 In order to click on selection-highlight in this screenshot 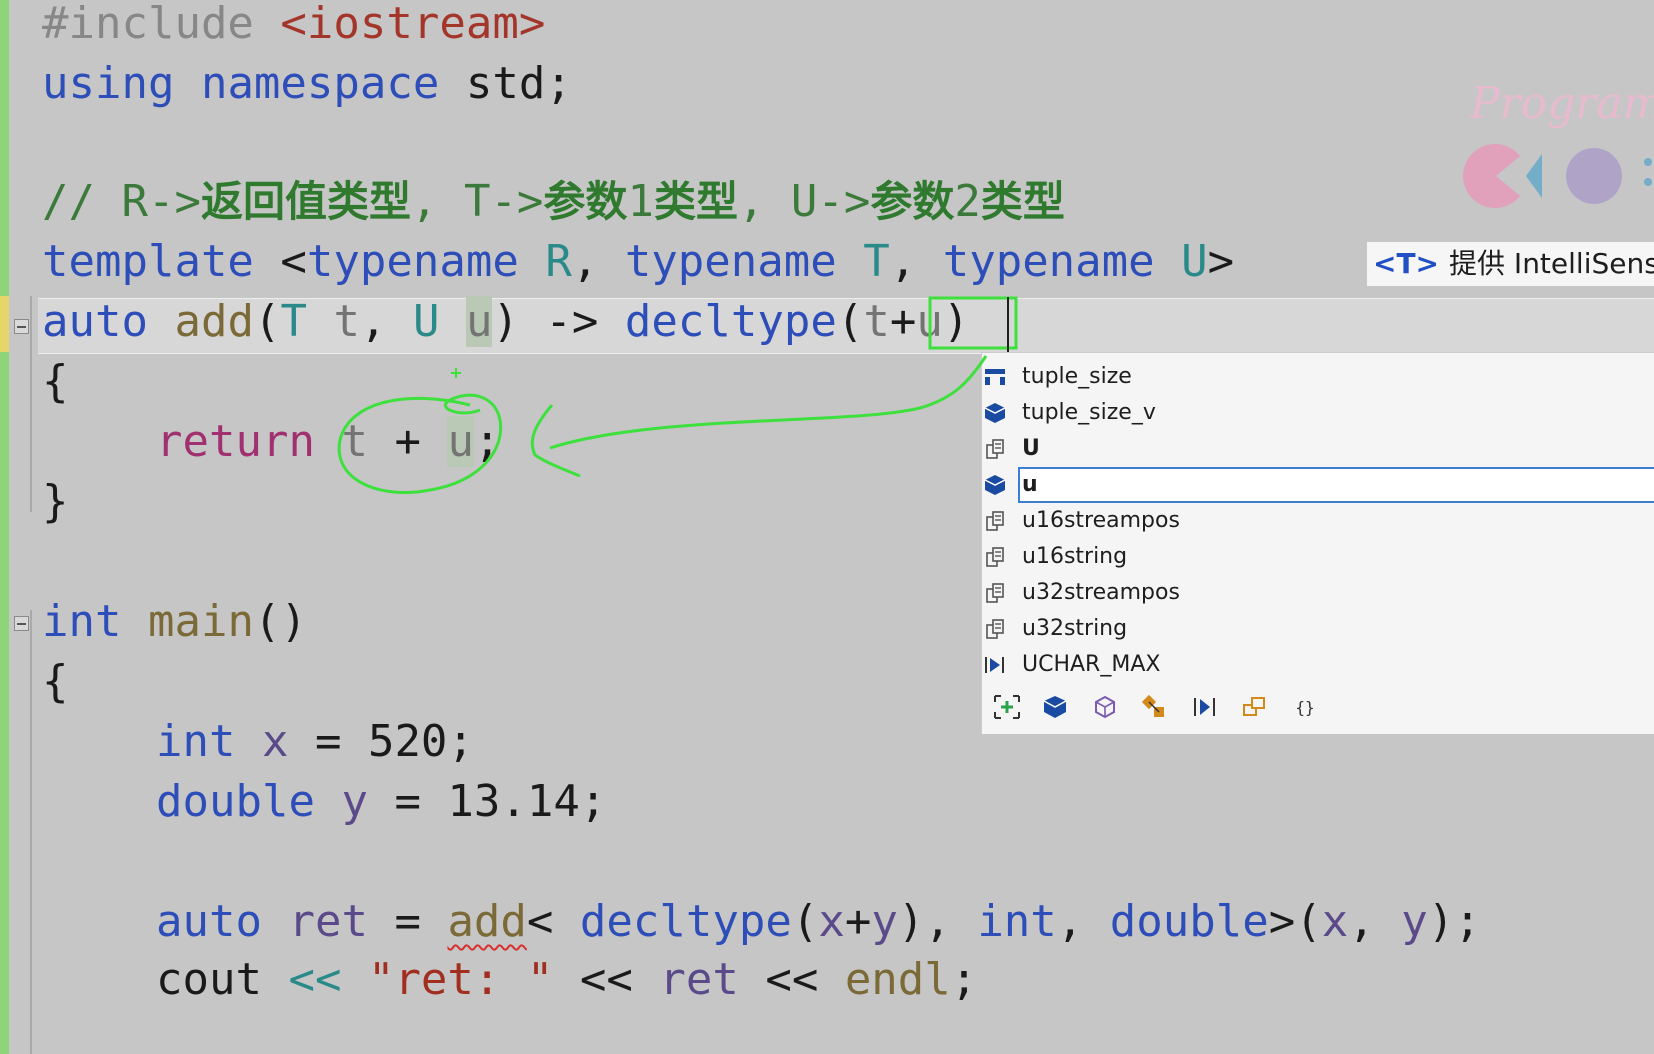, I will do `click(1336, 485)`.